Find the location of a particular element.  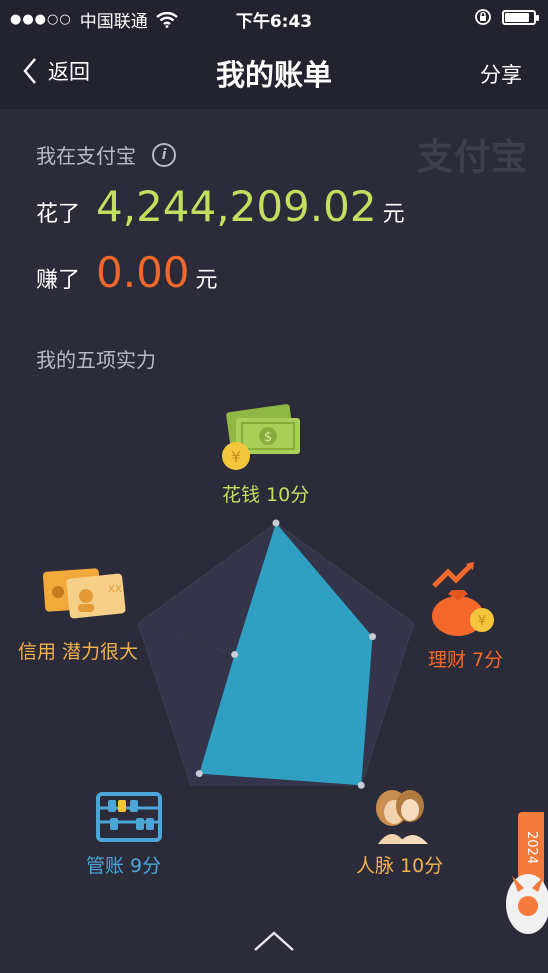

ability-contacts-label: 人脉 10分 is located at coordinates (400, 866).